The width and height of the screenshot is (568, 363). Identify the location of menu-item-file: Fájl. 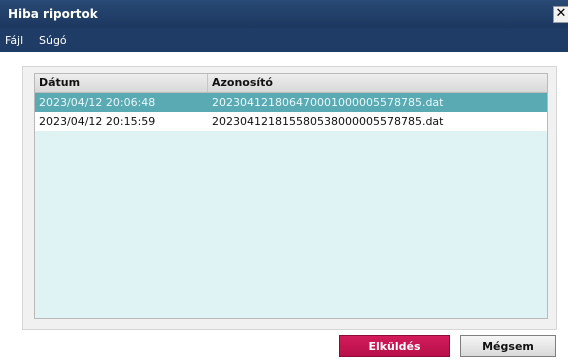
(14, 40).